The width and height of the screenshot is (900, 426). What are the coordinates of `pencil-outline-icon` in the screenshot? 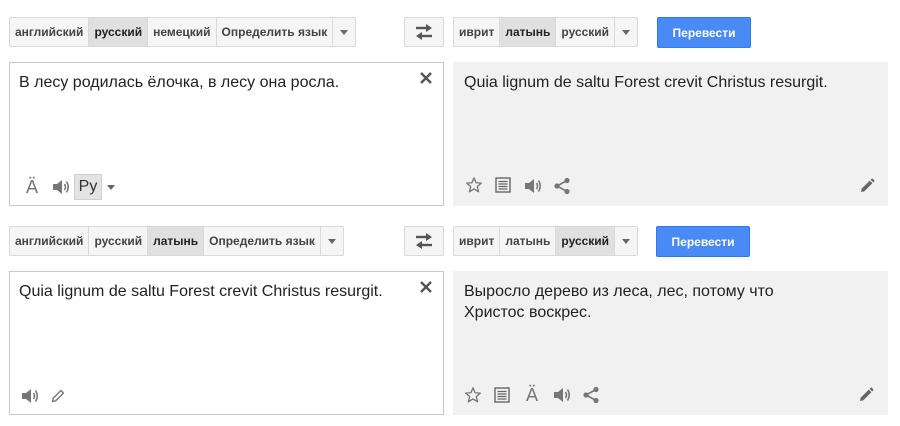 It's located at (58, 396).